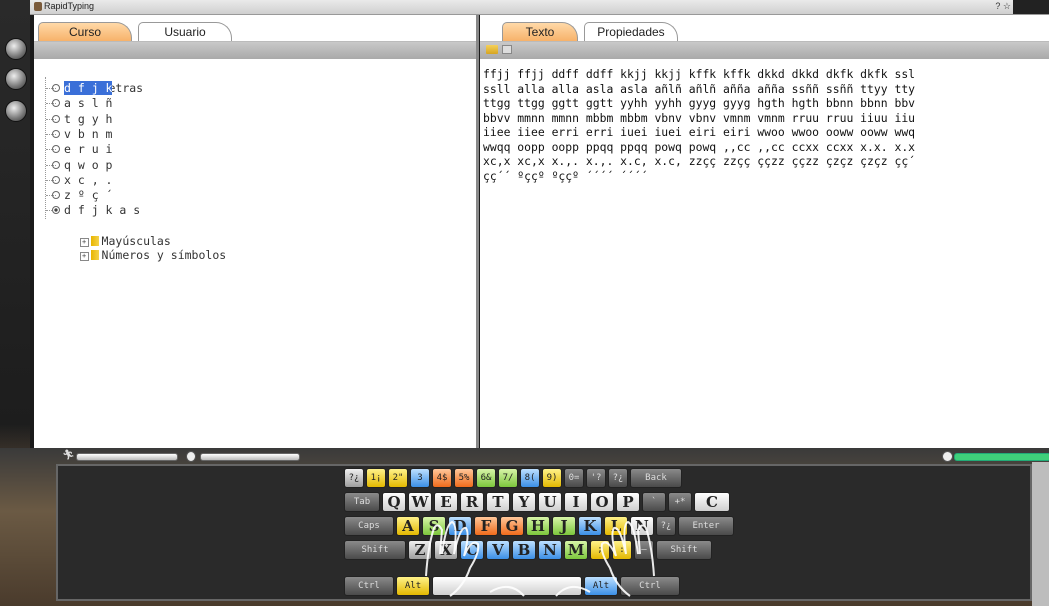 Image resolution: width=1049 pixels, height=606 pixels. Describe the element at coordinates (492, 49) in the screenshot. I see `open-folder-icon` at that location.